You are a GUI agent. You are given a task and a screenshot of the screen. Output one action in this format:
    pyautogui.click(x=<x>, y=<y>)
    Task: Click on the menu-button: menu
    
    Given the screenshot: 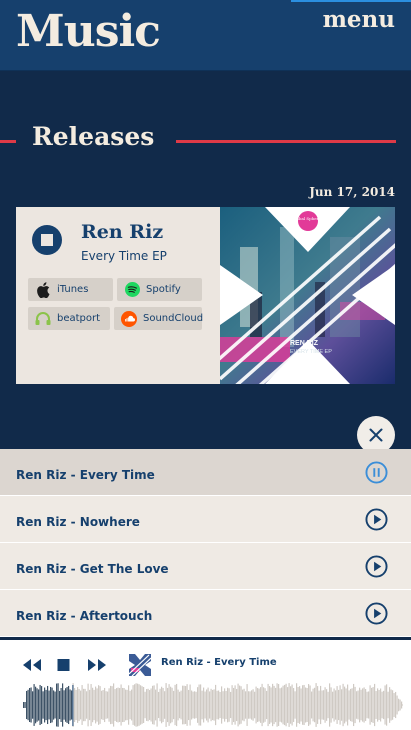 What is the action you would take?
    pyautogui.click(x=359, y=19)
    